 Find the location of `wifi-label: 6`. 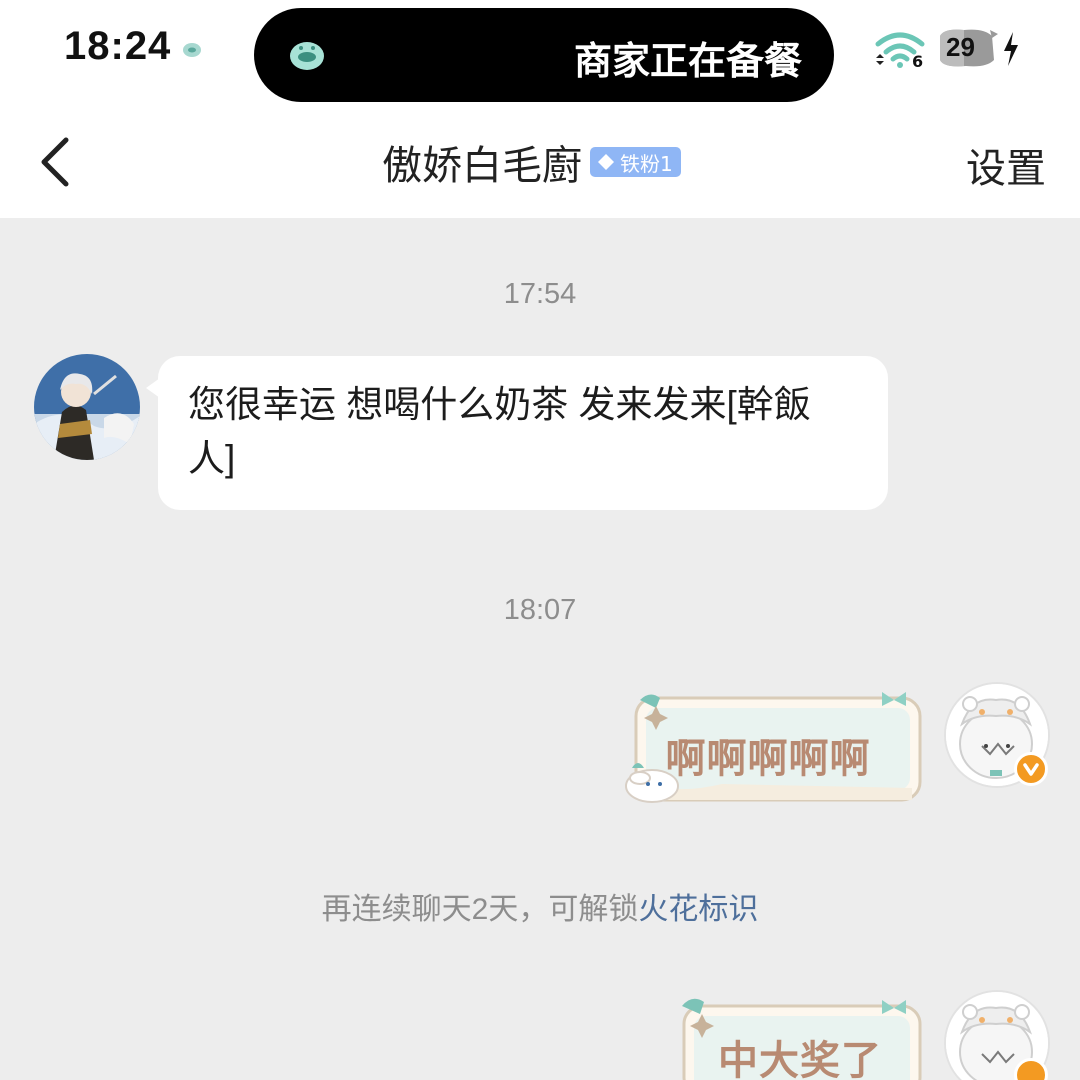

wifi-label: 6 is located at coordinates (918, 61).